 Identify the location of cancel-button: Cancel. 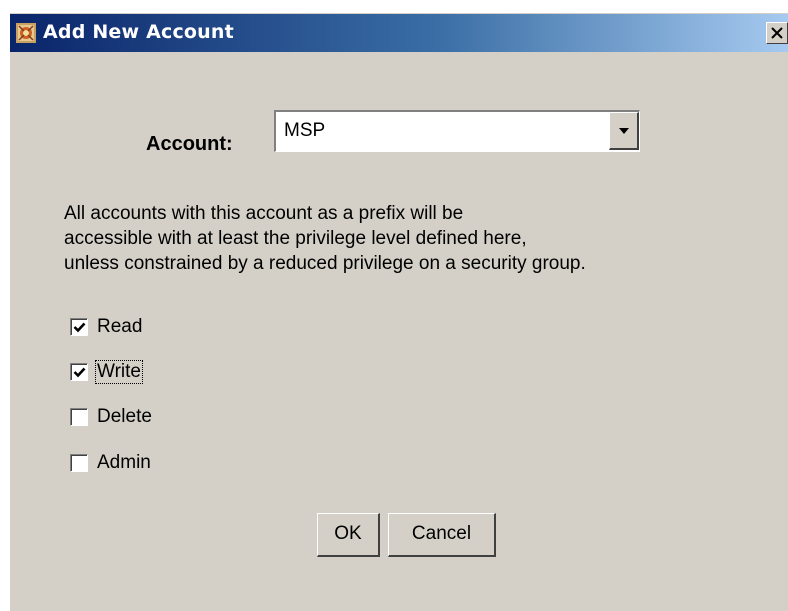
(442, 535).